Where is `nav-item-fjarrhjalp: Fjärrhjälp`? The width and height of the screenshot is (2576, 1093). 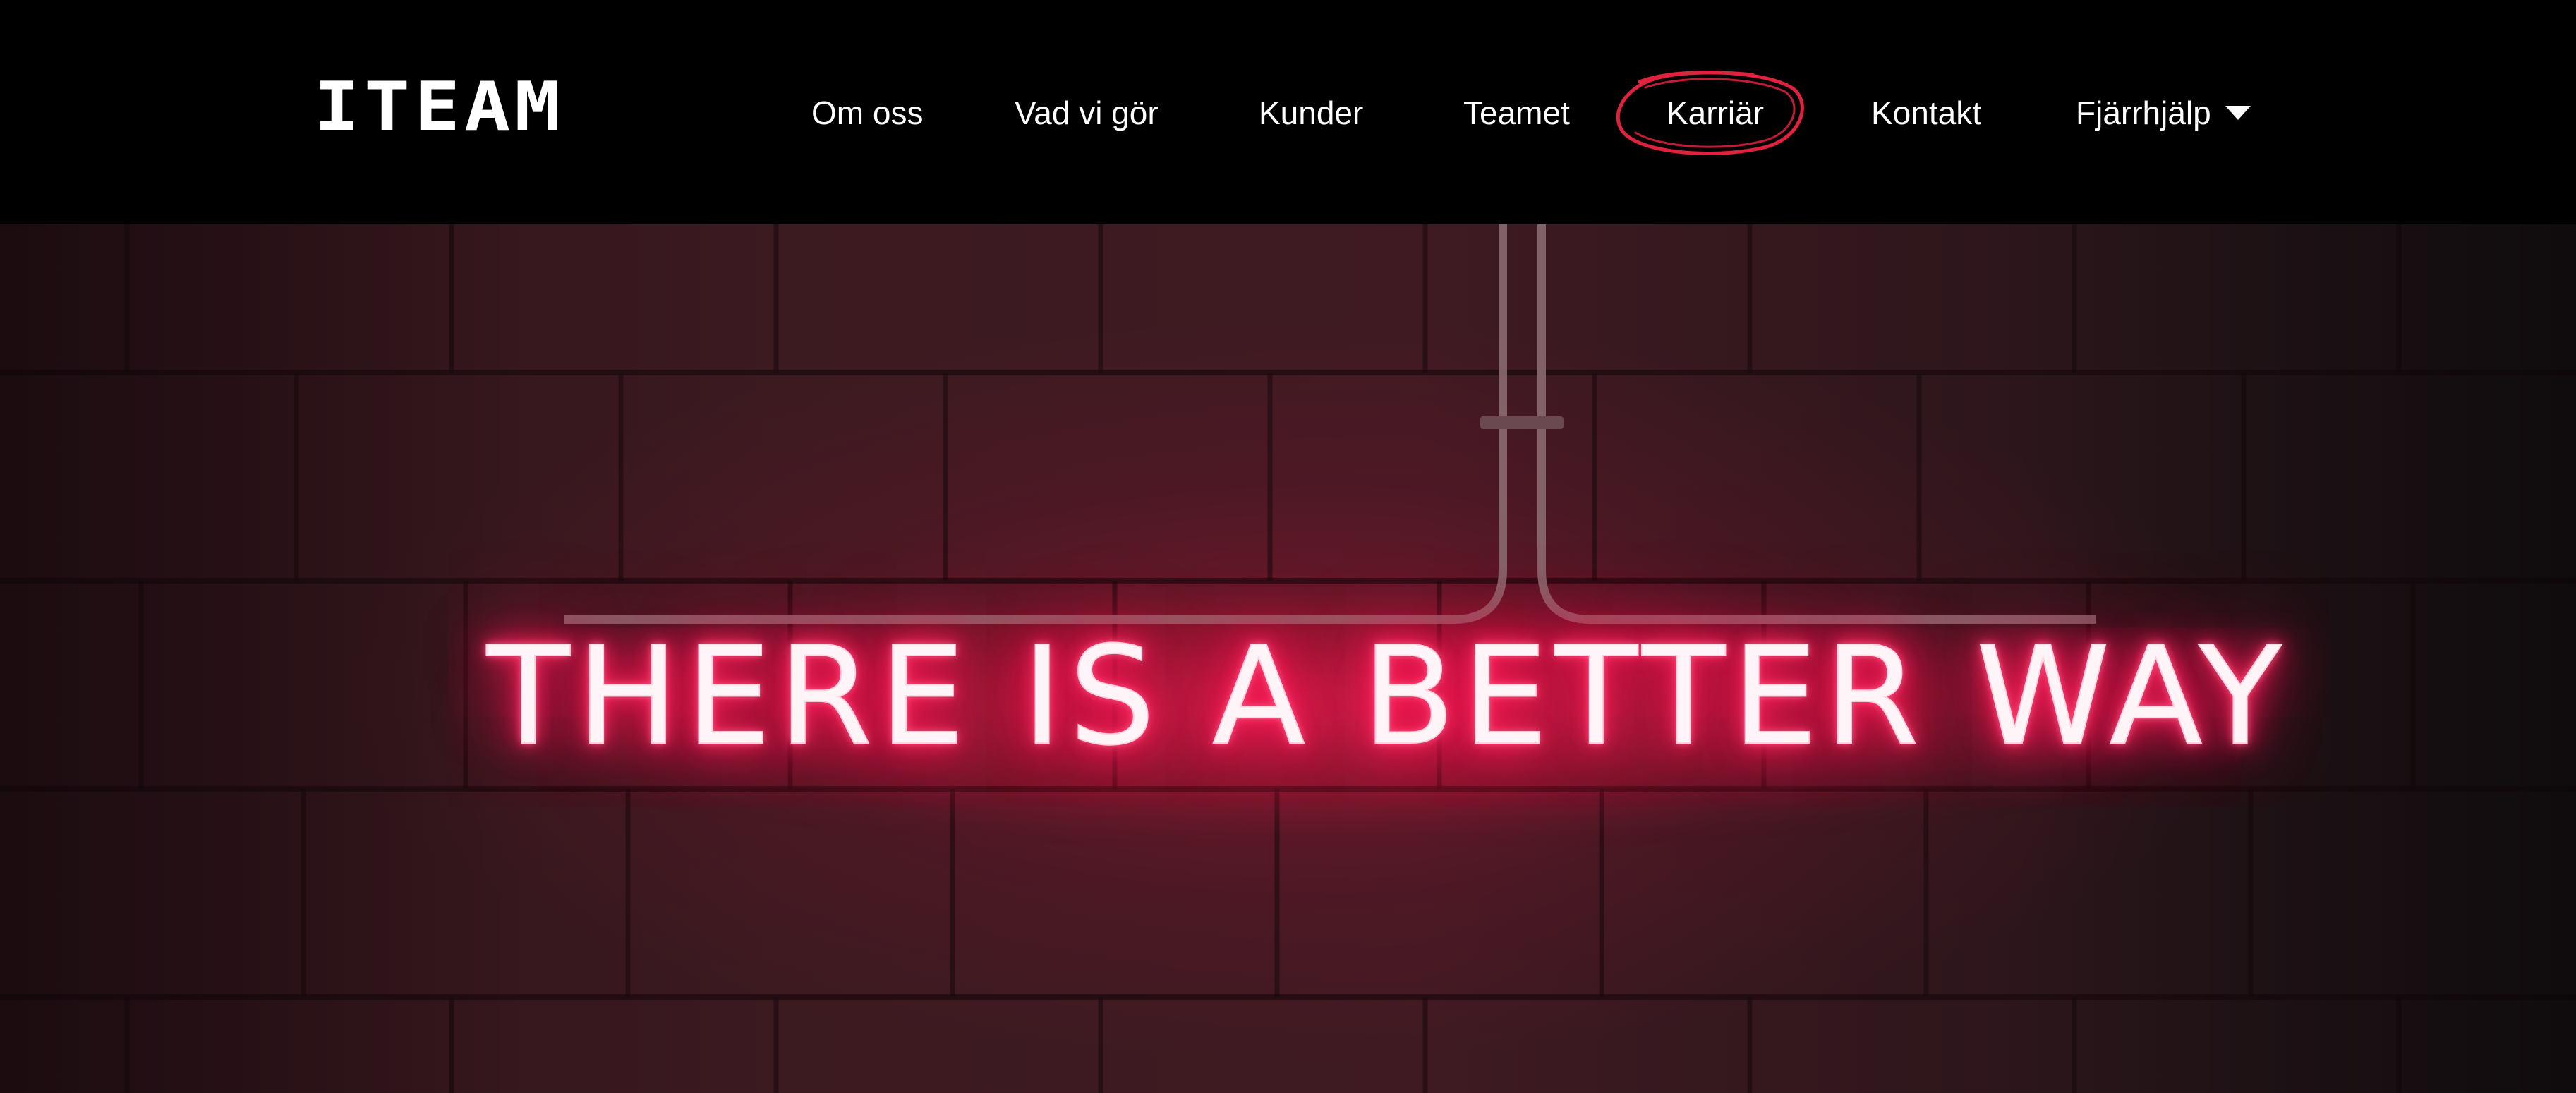
nav-item-fjarrhjalp: Fjärrhjälp is located at coordinates (2163, 112).